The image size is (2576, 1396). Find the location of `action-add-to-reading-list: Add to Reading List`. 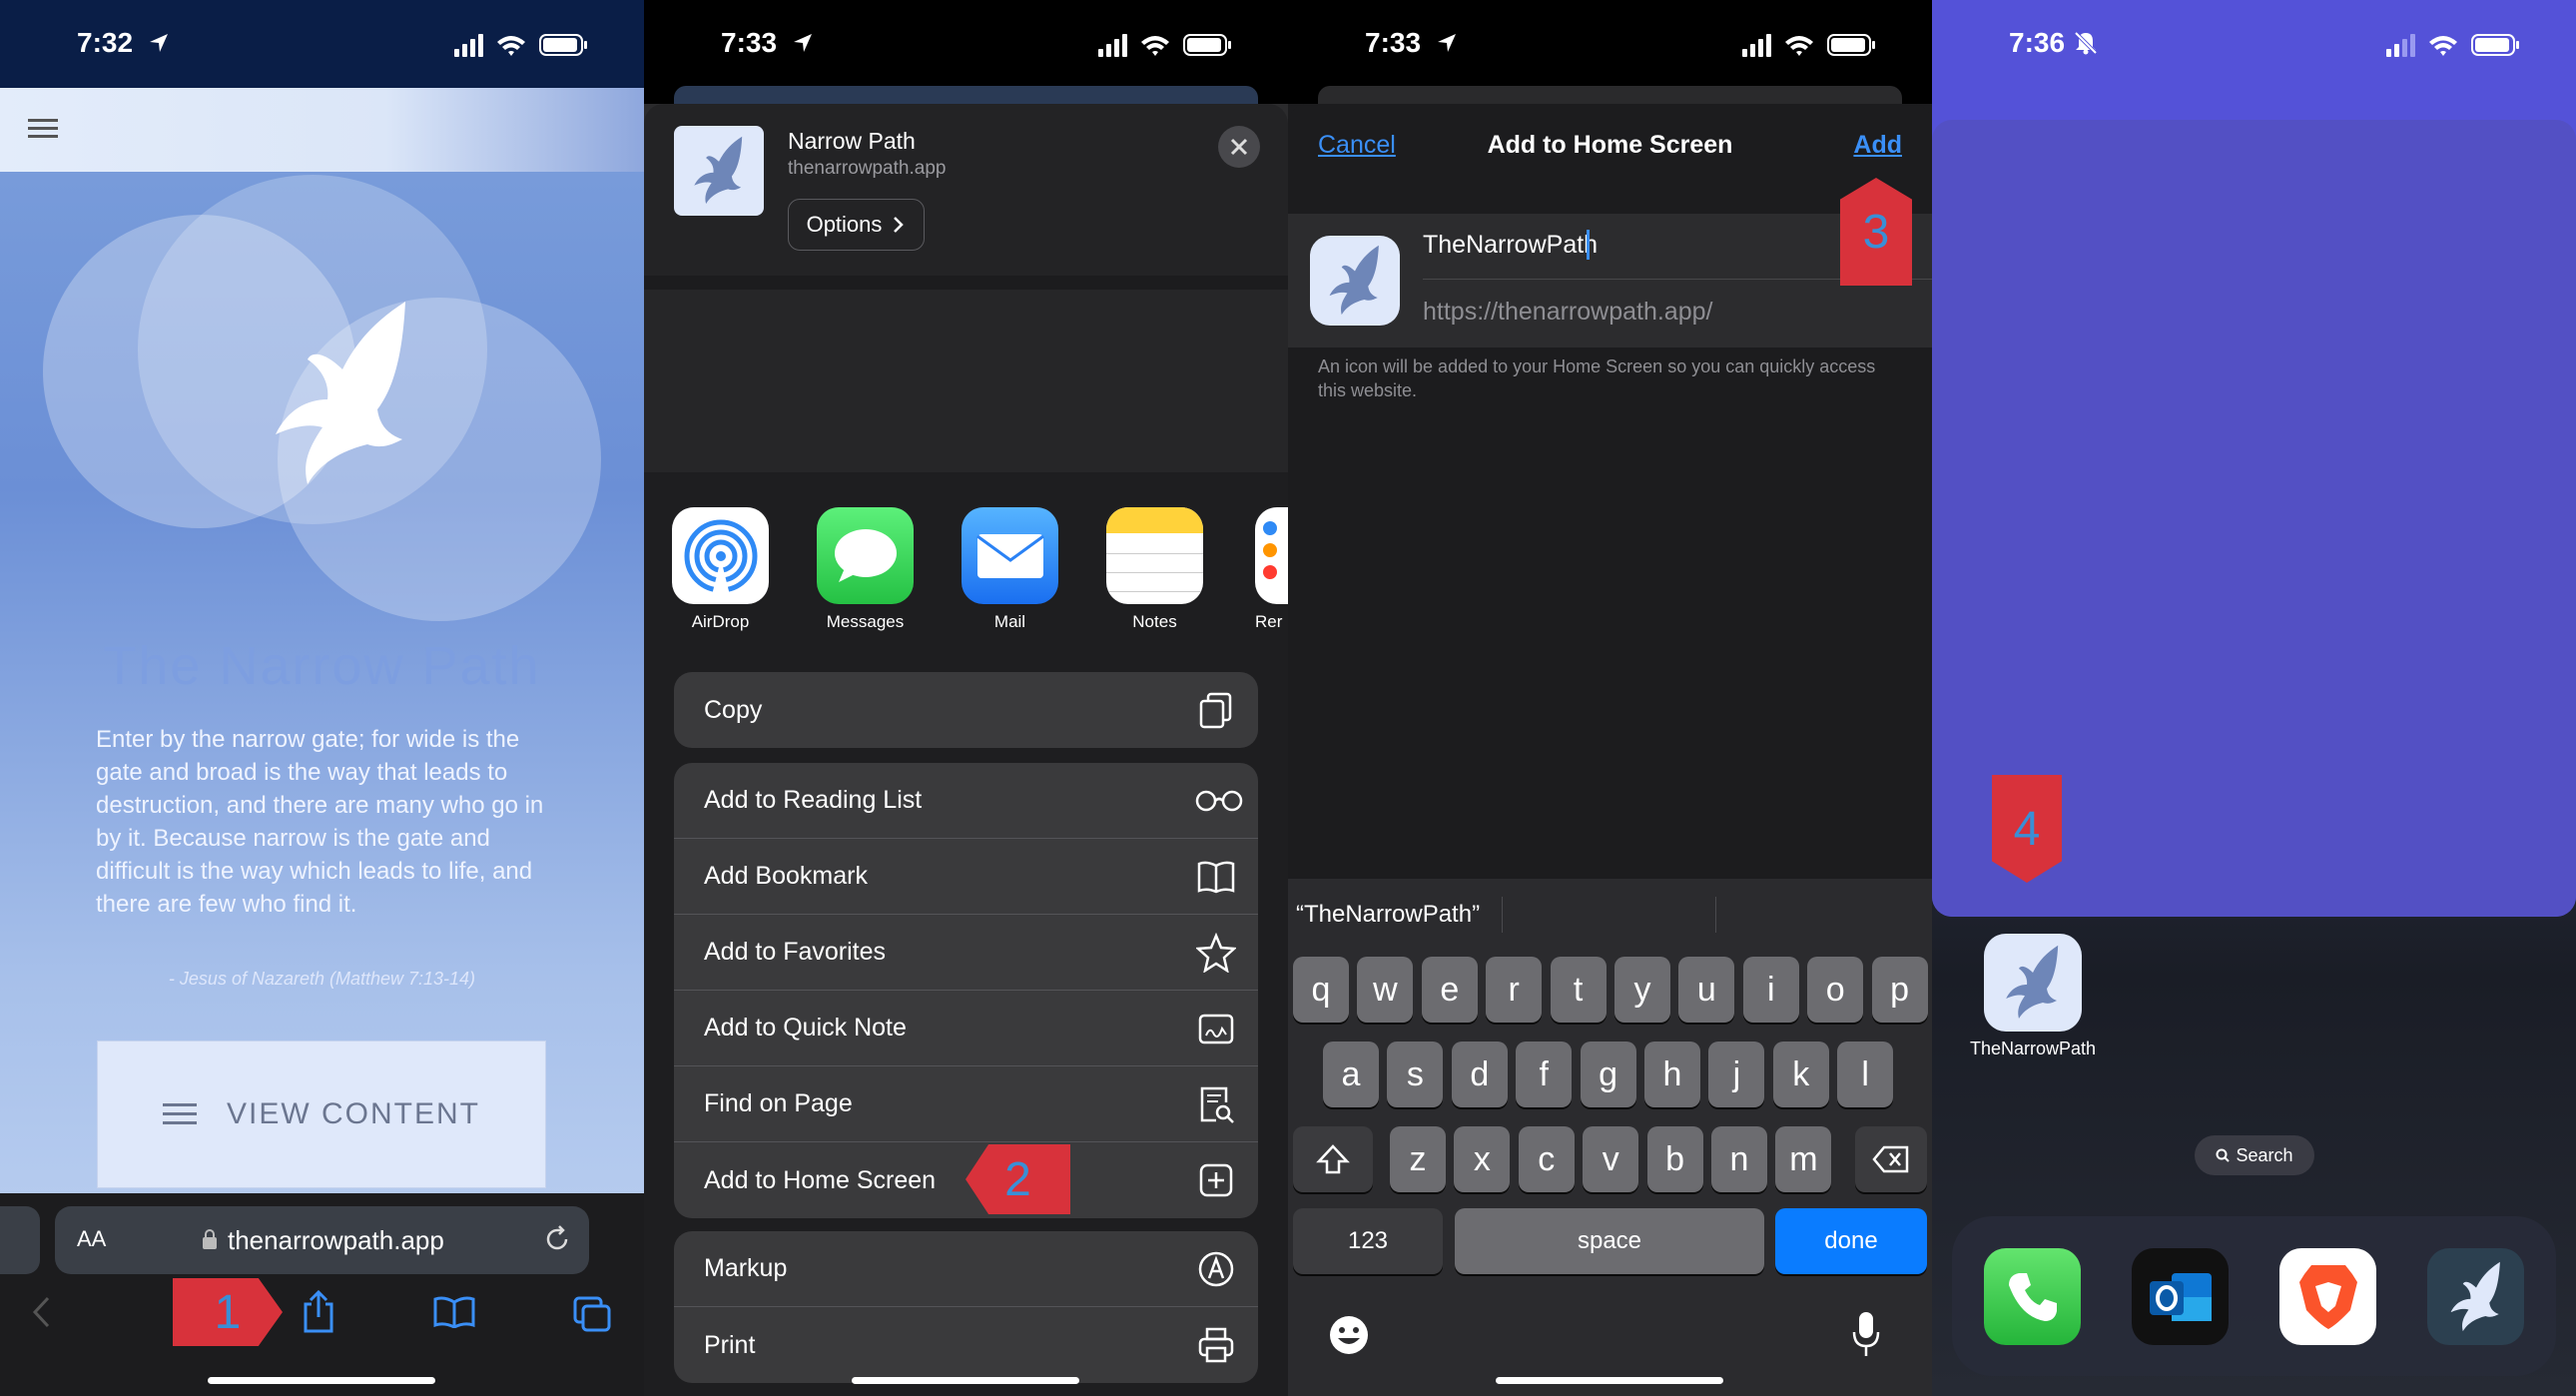

action-add-to-reading-list: Add to Reading List is located at coordinates (966, 801).